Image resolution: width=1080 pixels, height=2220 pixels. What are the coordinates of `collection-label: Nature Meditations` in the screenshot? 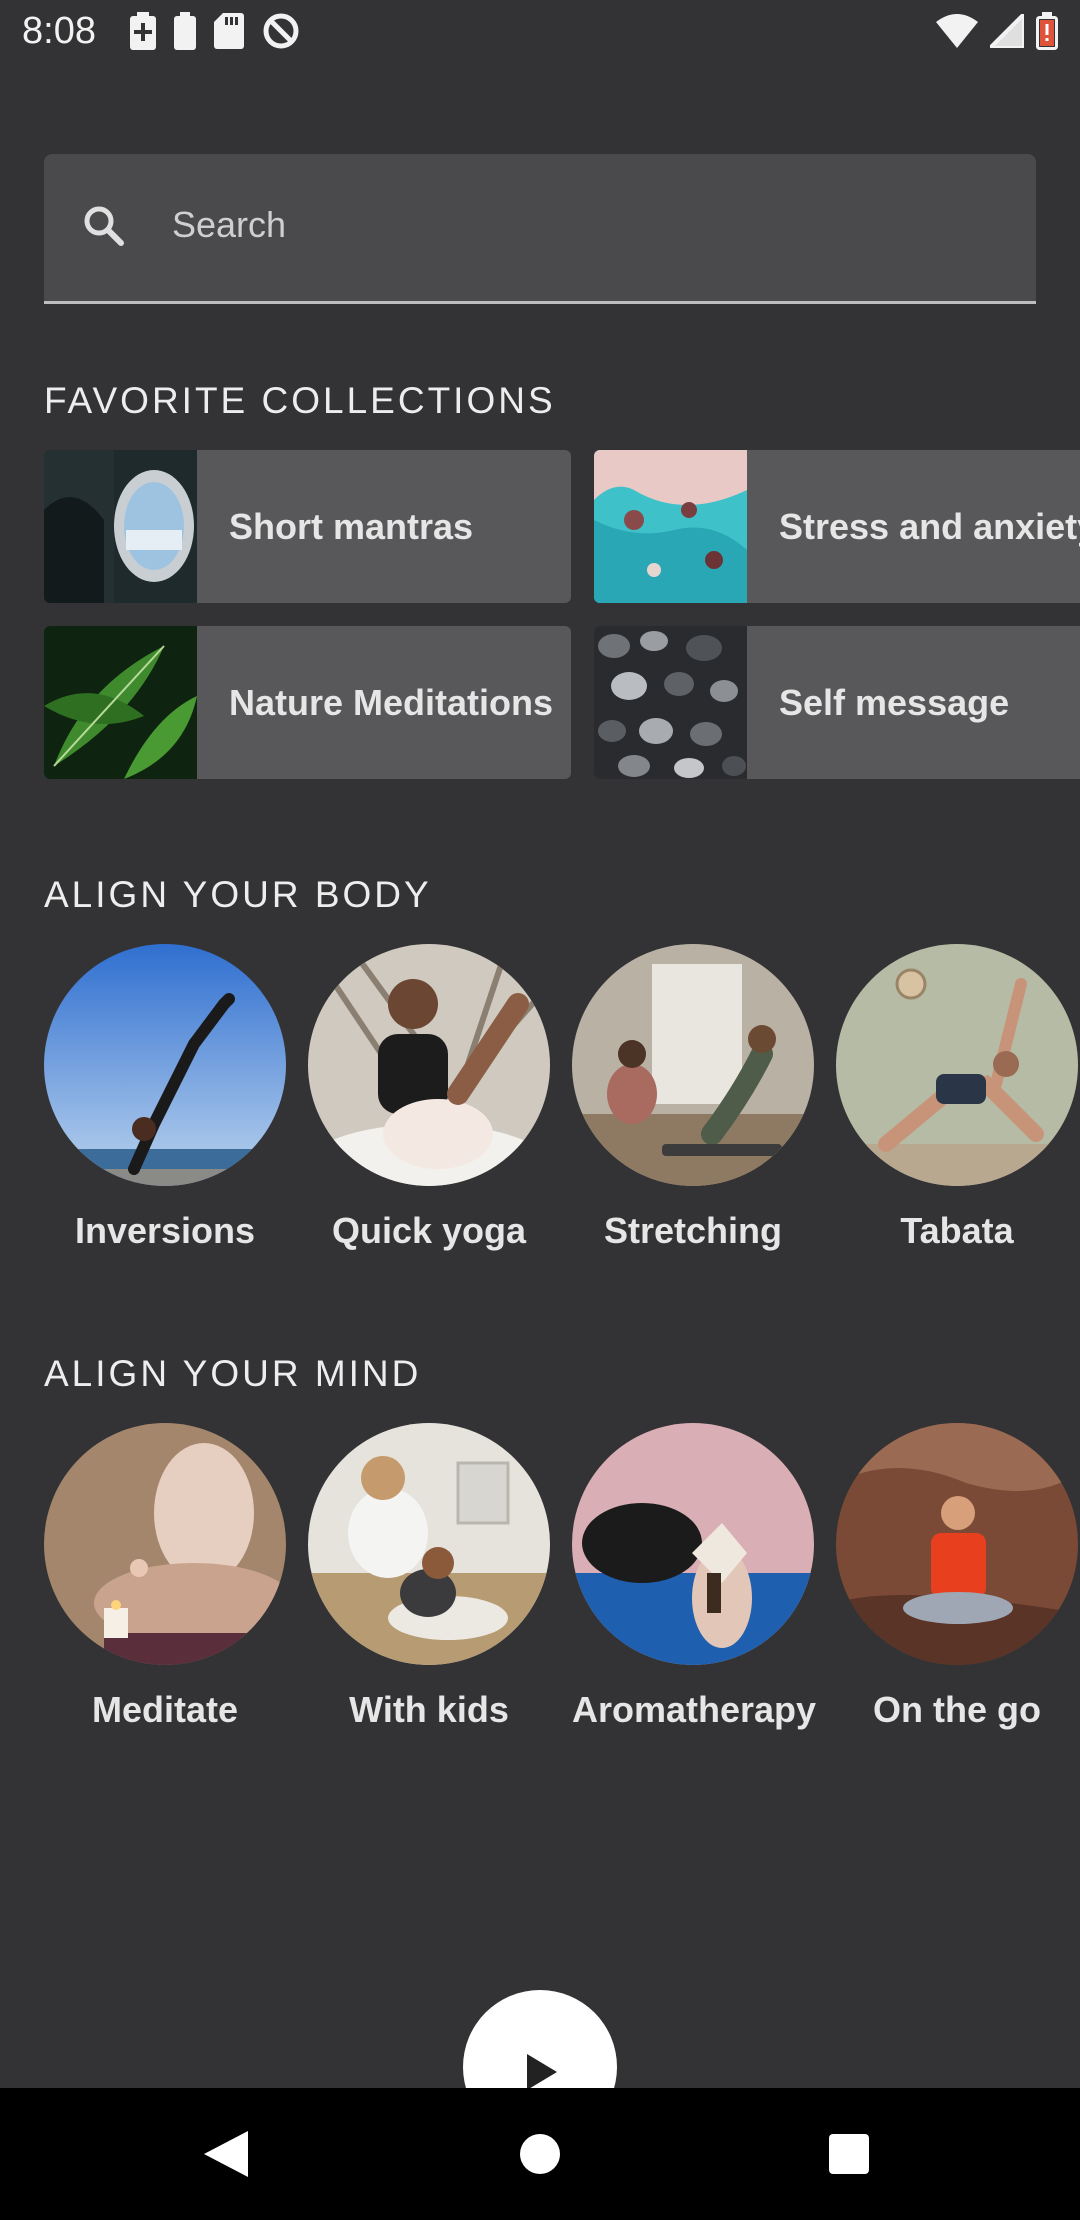 It's located at (391, 702).